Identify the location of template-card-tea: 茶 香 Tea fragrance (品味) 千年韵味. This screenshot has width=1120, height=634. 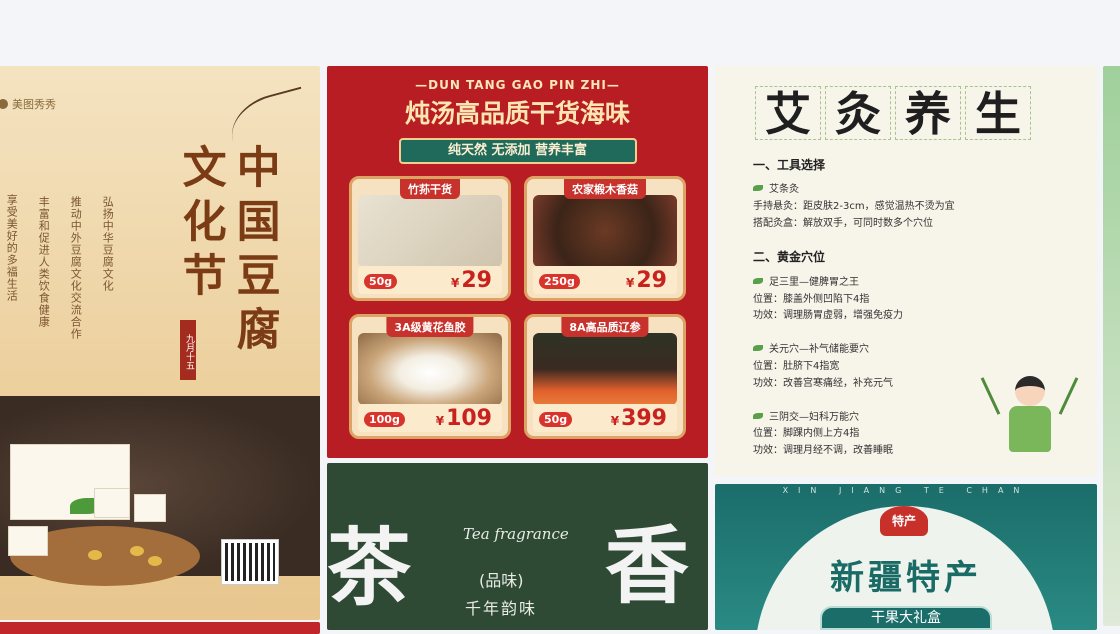
(517, 546).